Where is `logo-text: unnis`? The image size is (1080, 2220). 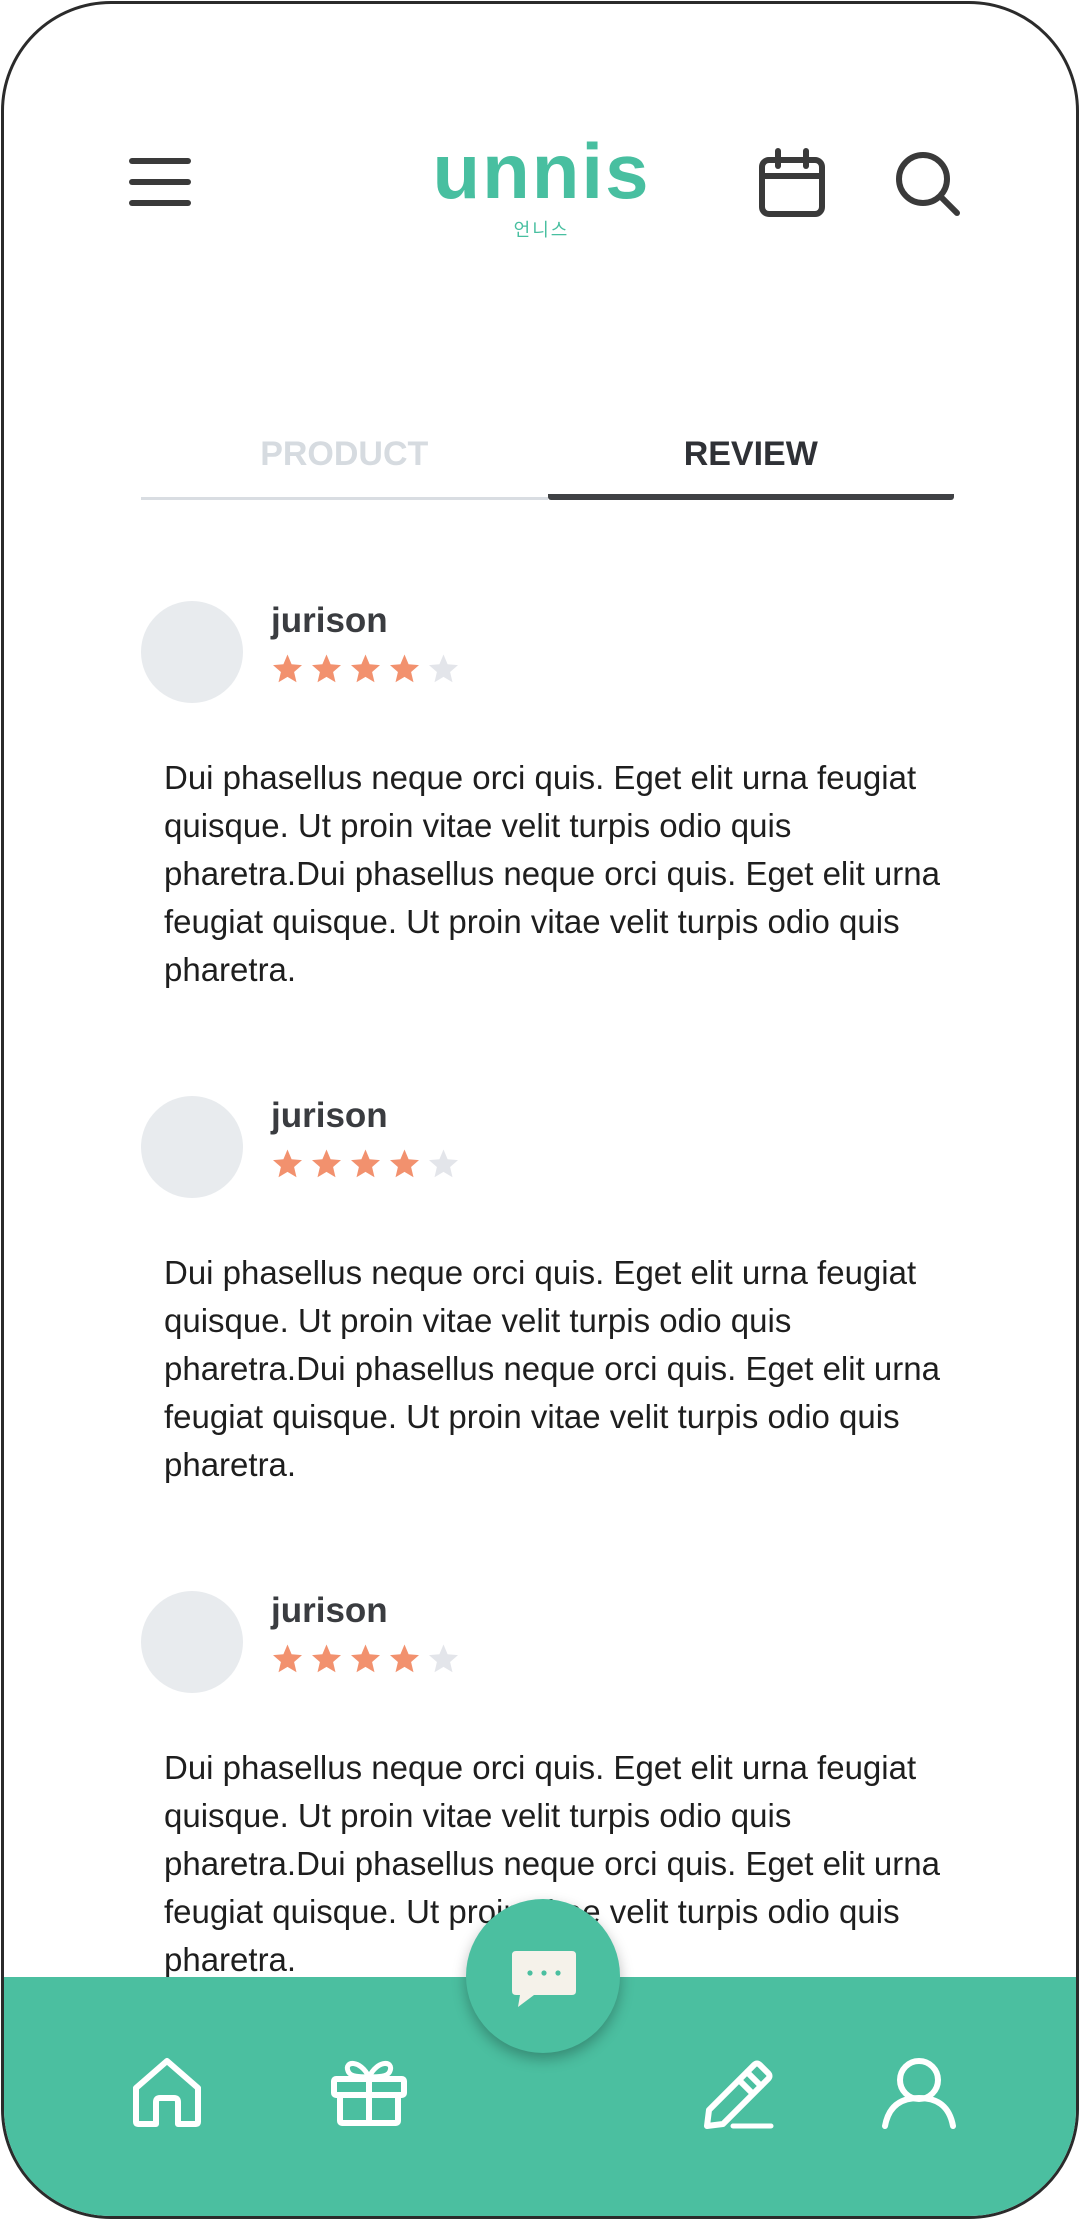
logo-text: unnis is located at coordinates (541, 171).